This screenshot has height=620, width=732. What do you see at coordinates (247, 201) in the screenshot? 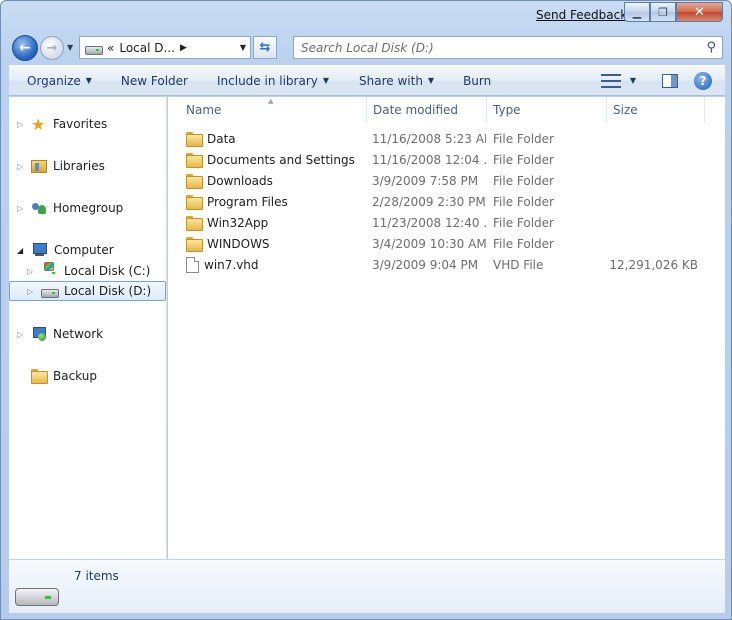
I see `file-name: Program Files` at bounding box center [247, 201].